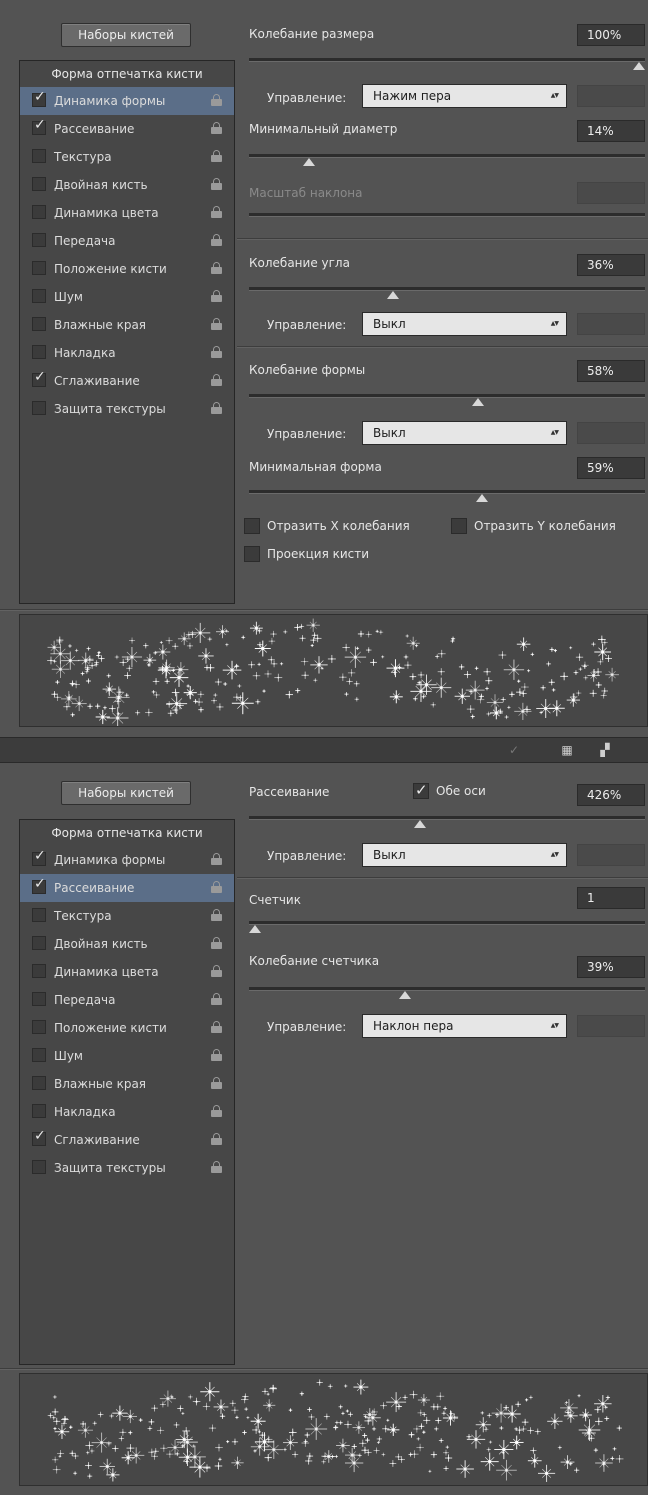 The width and height of the screenshot is (648, 1495). Describe the element at coordinates (447, 293) in the screenshot. I see `angle-jitter-slider` at that location.